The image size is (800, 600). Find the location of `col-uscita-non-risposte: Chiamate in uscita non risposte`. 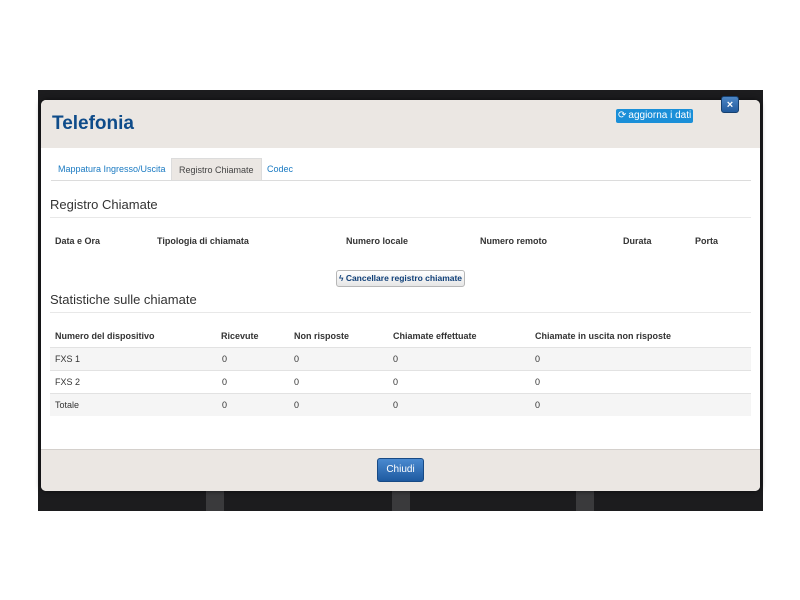

col-uscita-non-risposte: Chiamate in uscita non risposte is located at coordinates (603, 336).